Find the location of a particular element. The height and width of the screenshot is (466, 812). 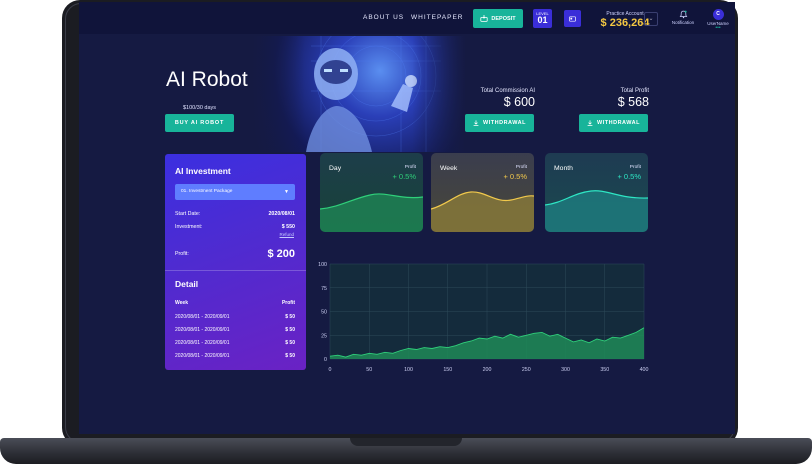

x-tick-label: 200 is located at coordinates (487, 370).